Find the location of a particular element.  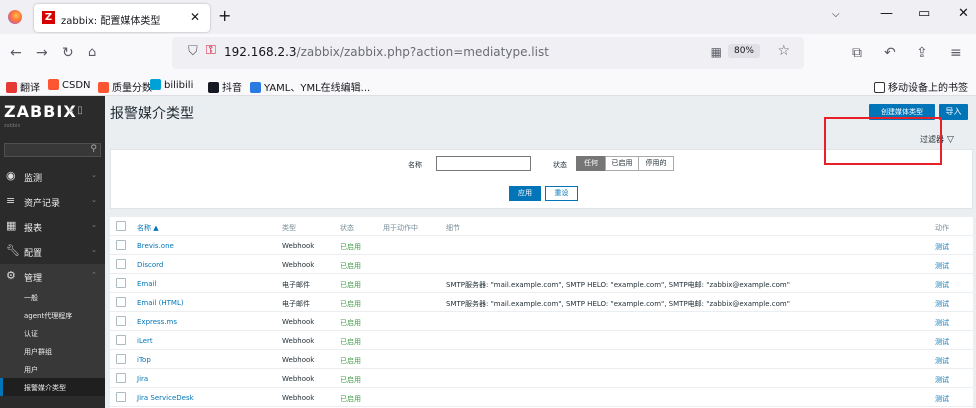

menu-icon: ≡ is located at coordinates (956, 53).